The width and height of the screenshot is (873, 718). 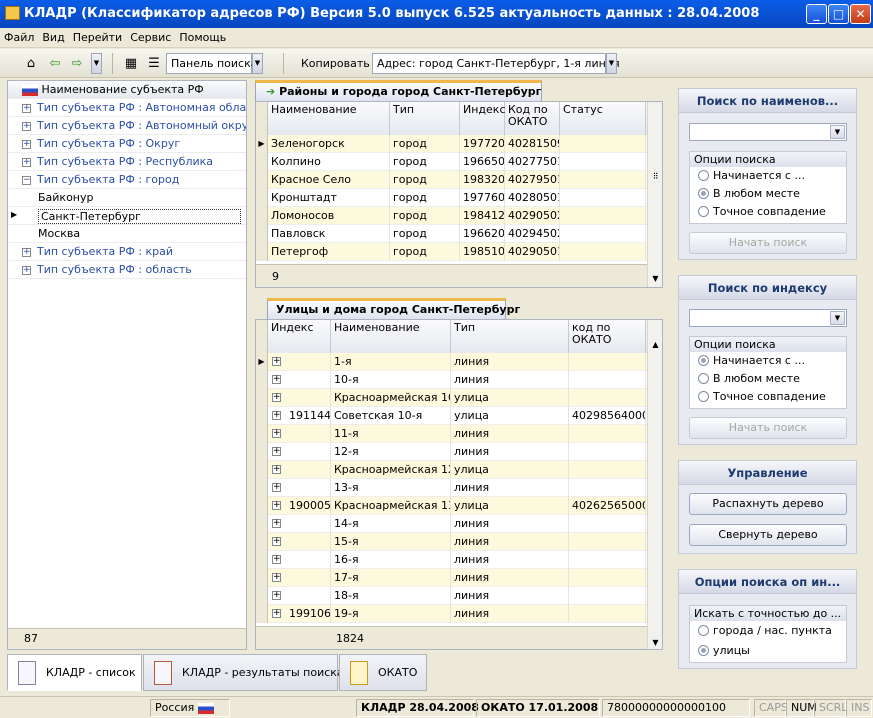 What do you see at coordinates (127, 234) in the screenshot?
I see `tree-item: Москва` at bounding box center [127, 234].